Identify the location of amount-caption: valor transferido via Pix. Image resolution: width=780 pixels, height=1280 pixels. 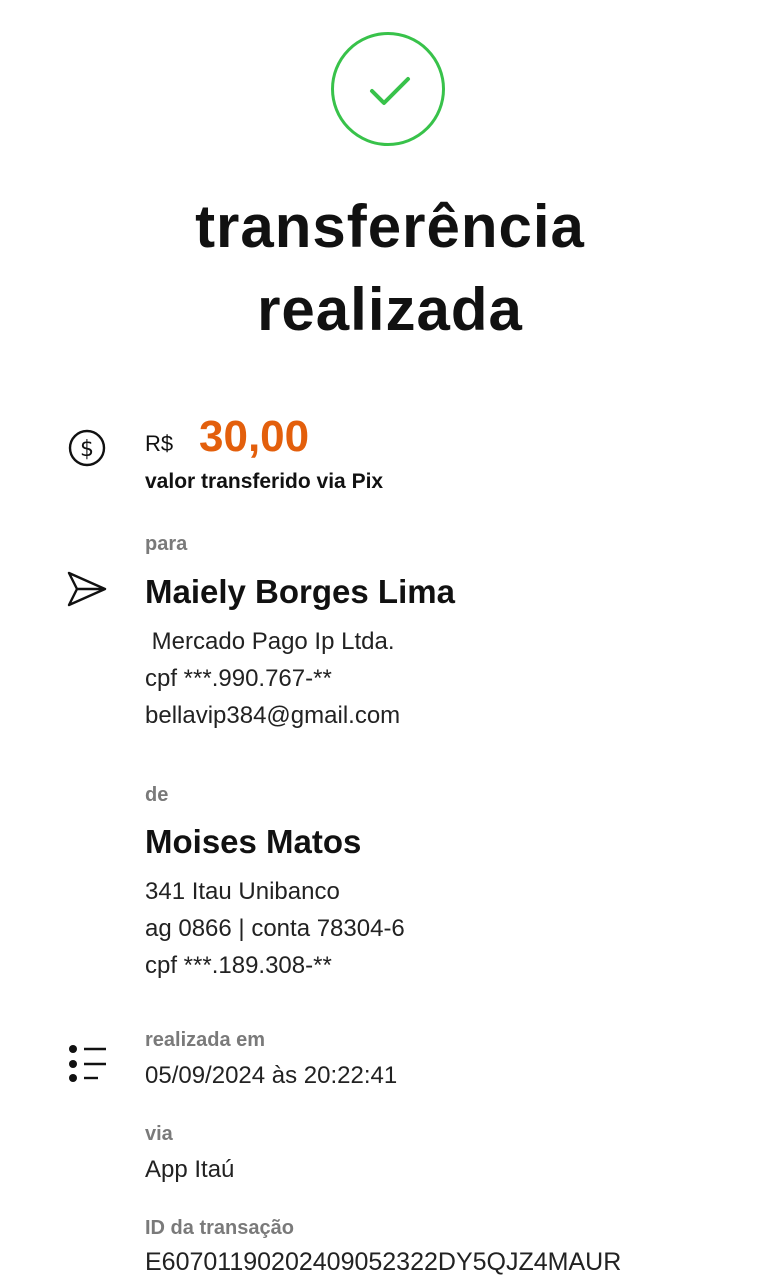
(264, 481).